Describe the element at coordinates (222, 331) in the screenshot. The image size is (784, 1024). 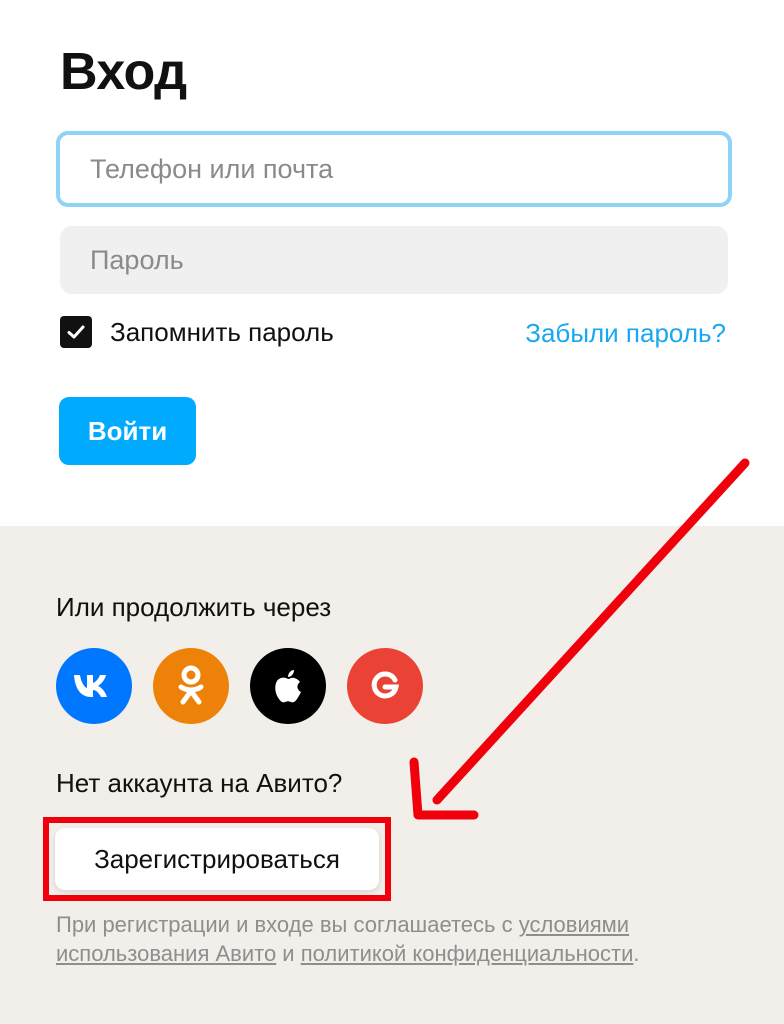
I see `remember-label: Запомнить пароль` at that location.